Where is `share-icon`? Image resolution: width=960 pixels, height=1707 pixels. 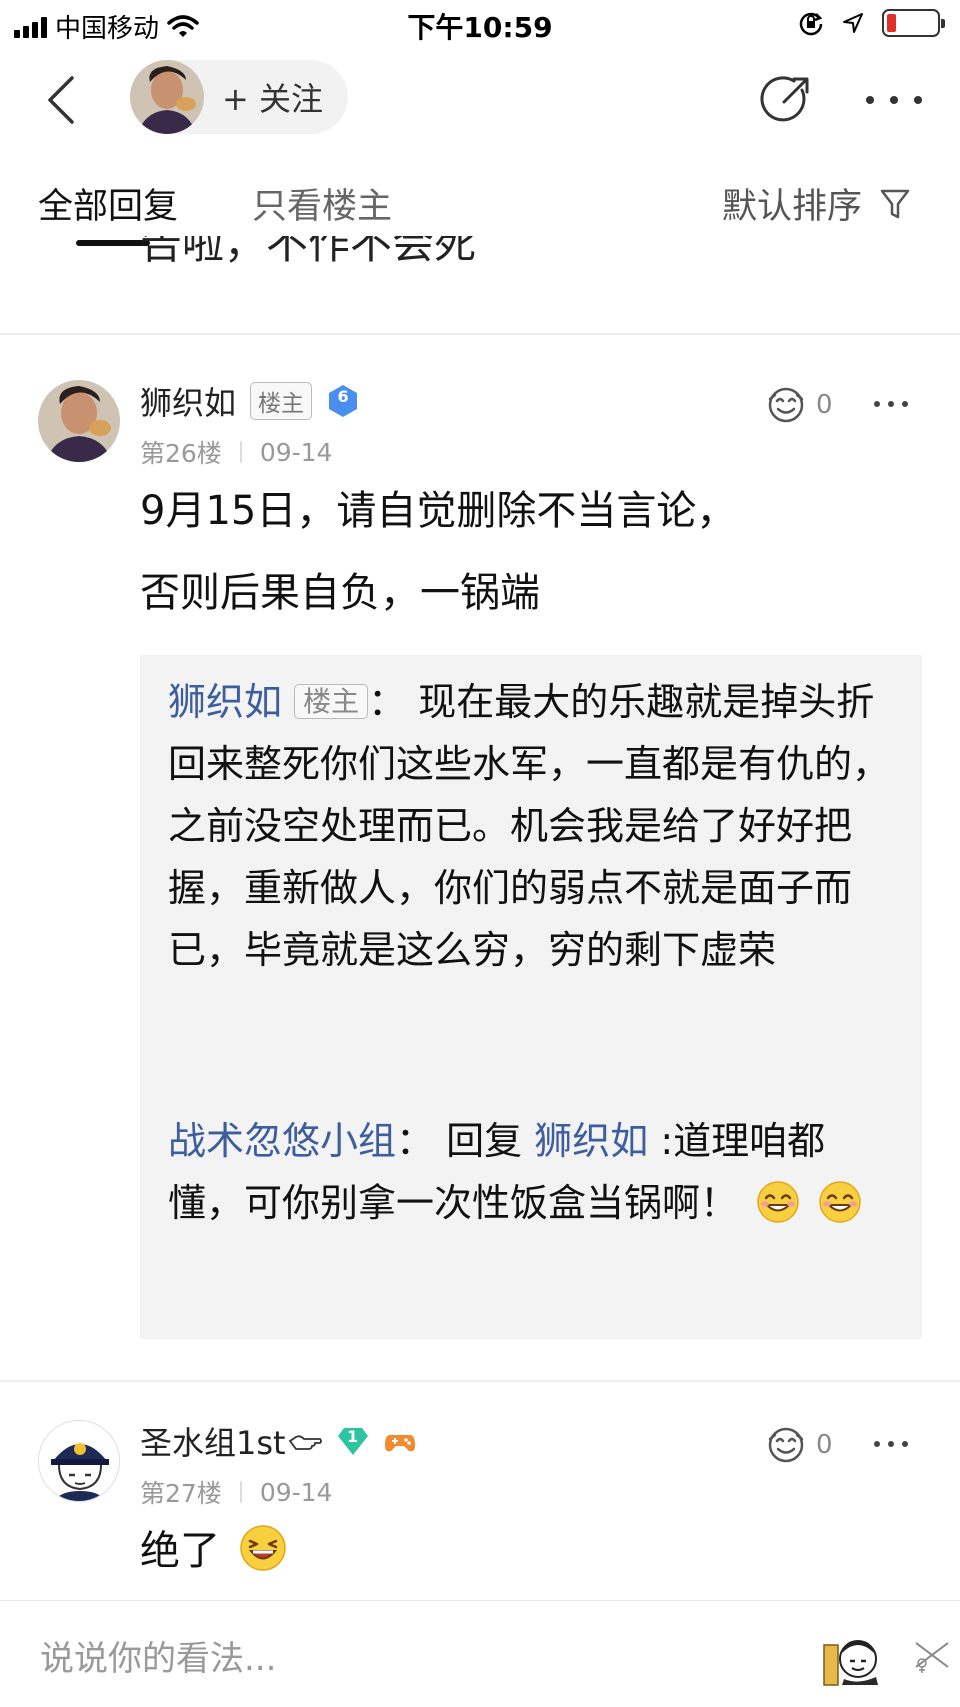 share-icon is located at coordinates (786, 100).